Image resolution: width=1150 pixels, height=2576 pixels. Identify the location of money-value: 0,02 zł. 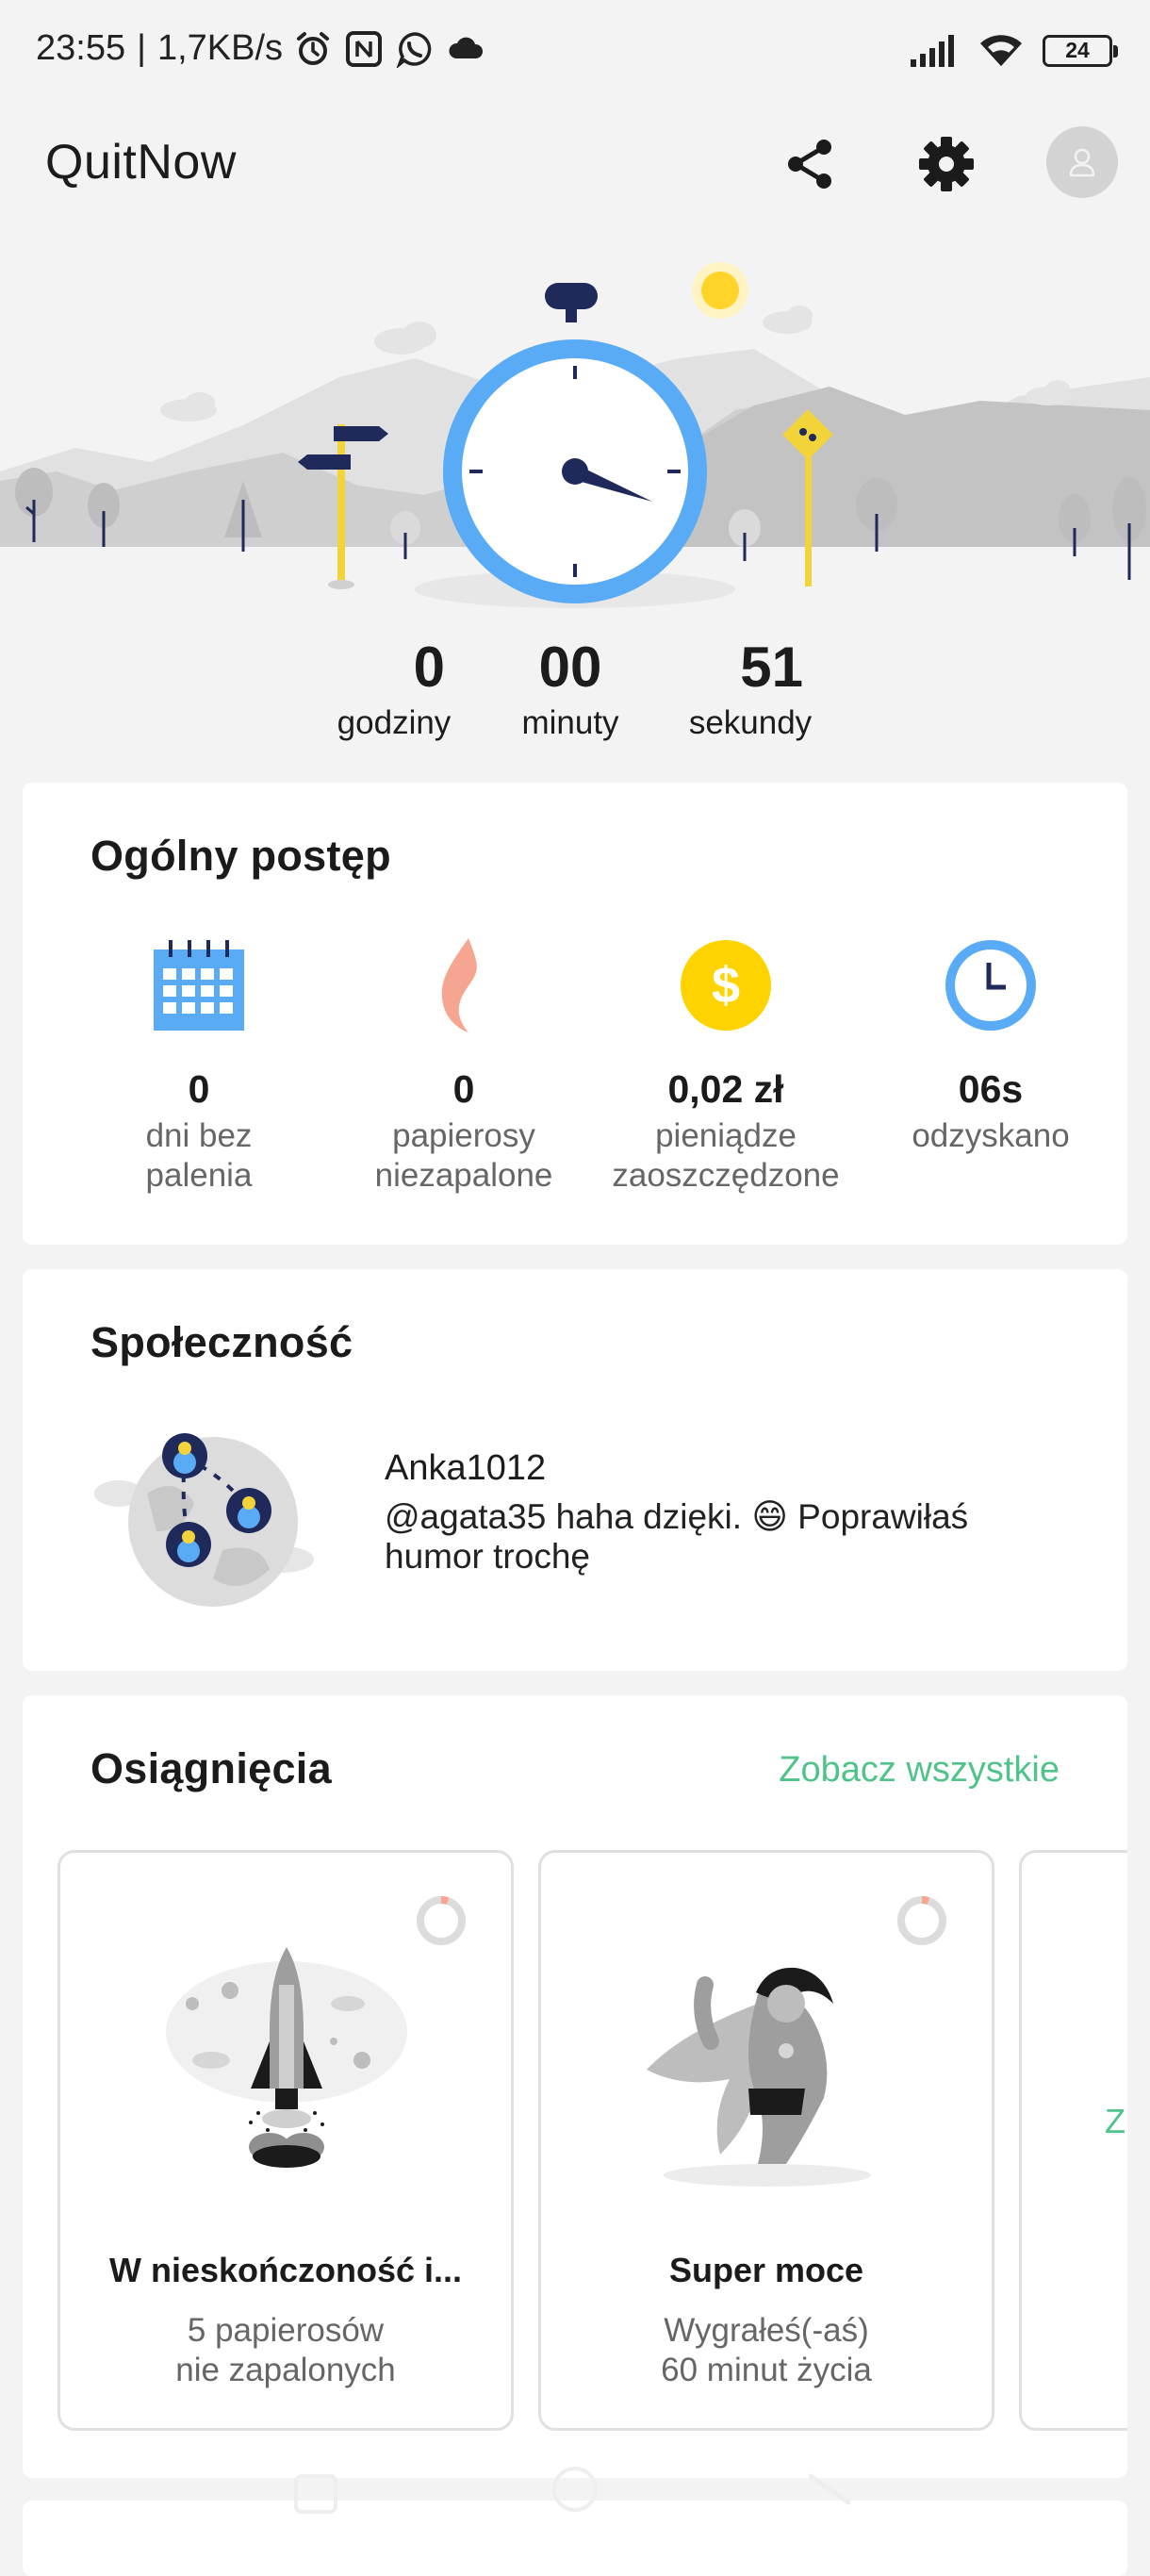
(726, 1089).